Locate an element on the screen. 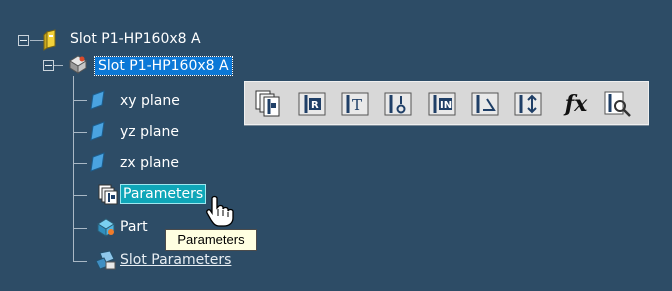 This screenshot has height=291, width=672. tree-item-slot-parameters: Slot Parameters is located at coordinates (175, 260).